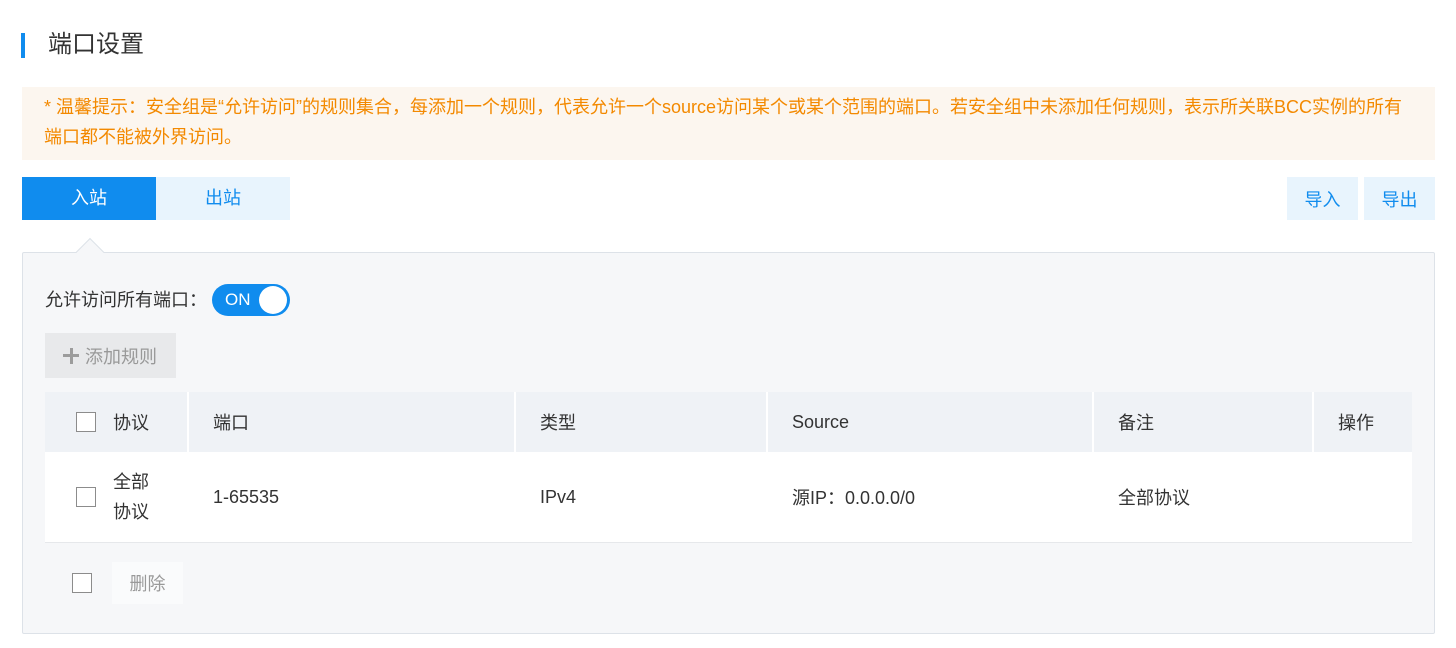 The height and width of the screenshot is (648, 1456). Describe the element at coordinates (23, 45) in the screenshot. I see `title-accent-bar` at that location.